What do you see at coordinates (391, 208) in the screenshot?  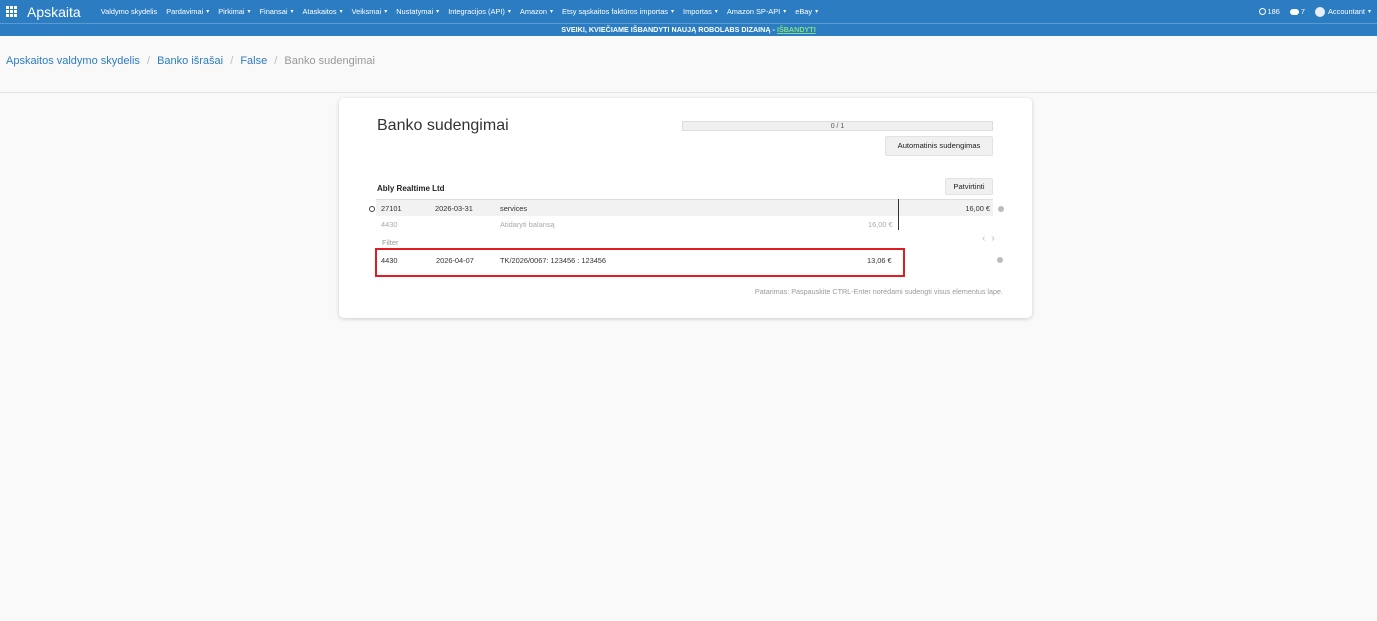 I see `statement-account: 27101` at bounding box center [391, 208].